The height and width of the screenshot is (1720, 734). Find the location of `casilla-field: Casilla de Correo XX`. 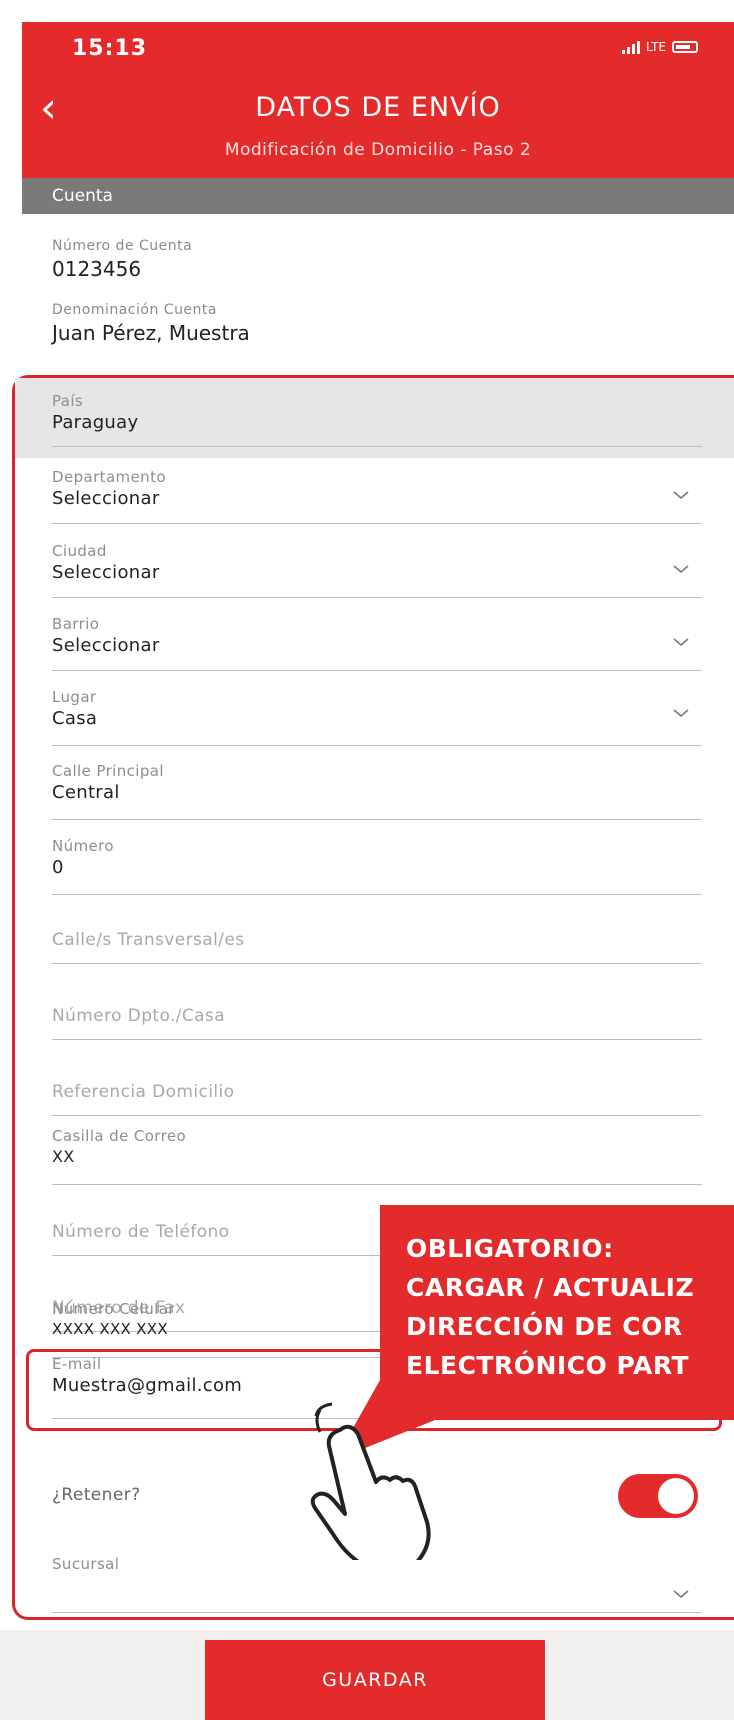

casilla-field: Casilla de Correo XX is located at coordinates (377, 1156).